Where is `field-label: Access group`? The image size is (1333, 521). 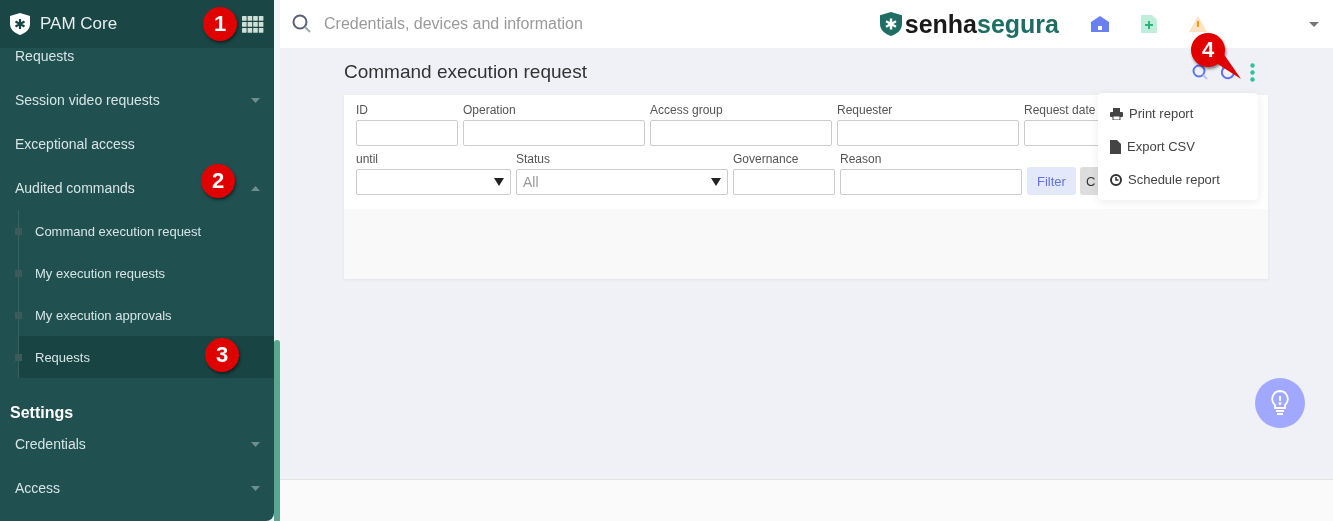
field-label: Access group is located at coordinates (686, 110).